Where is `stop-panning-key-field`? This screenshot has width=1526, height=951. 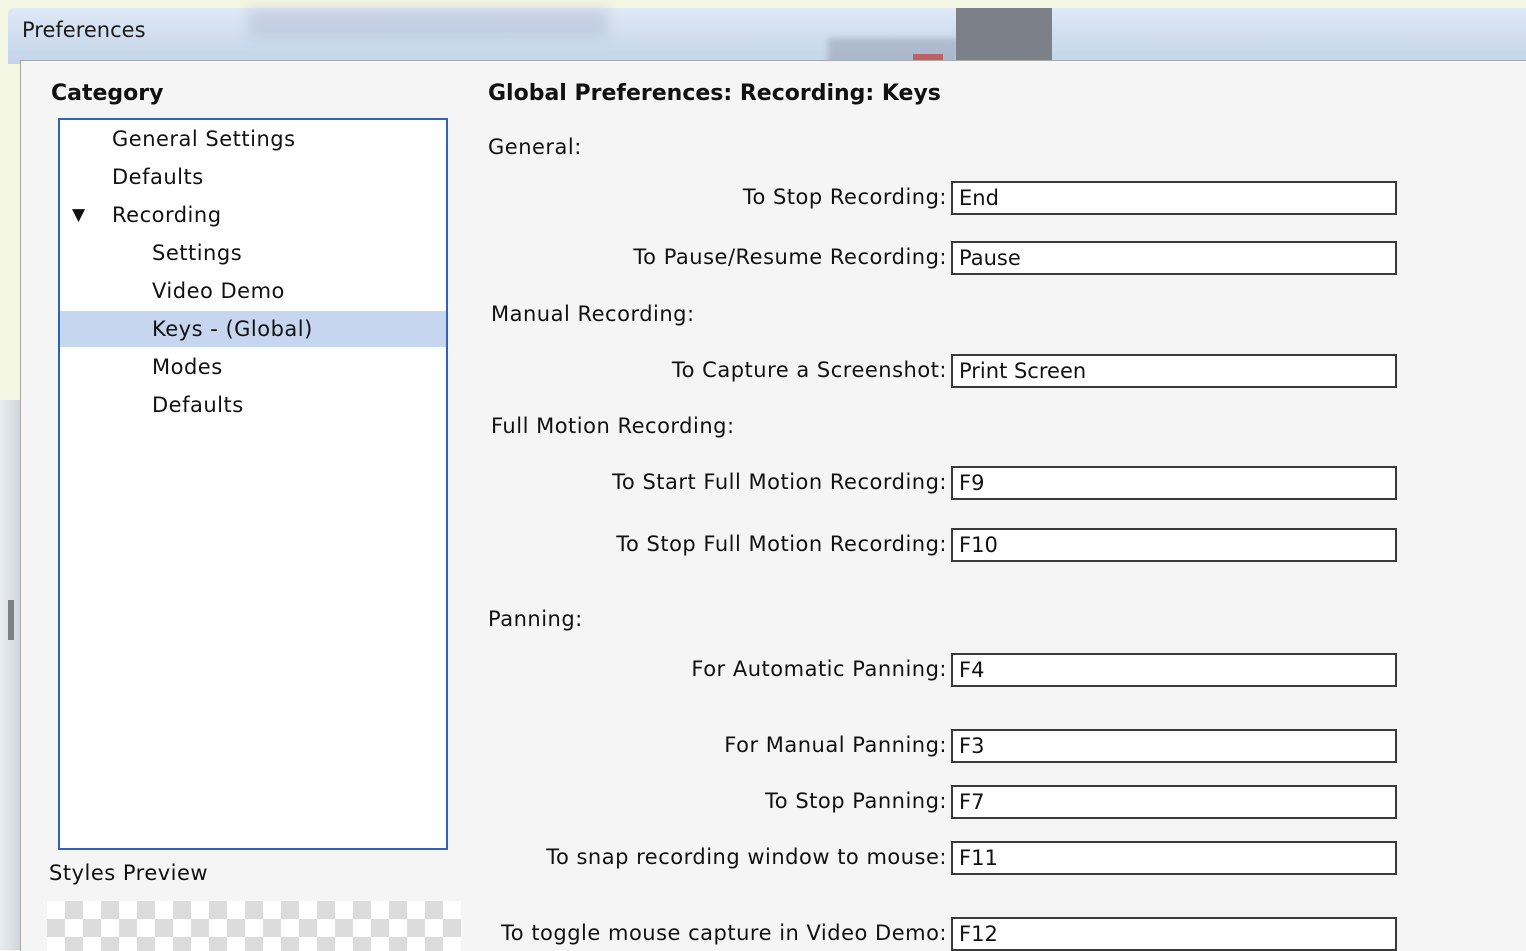
stop-panning-key-field is located at coordinates (1174, 802).